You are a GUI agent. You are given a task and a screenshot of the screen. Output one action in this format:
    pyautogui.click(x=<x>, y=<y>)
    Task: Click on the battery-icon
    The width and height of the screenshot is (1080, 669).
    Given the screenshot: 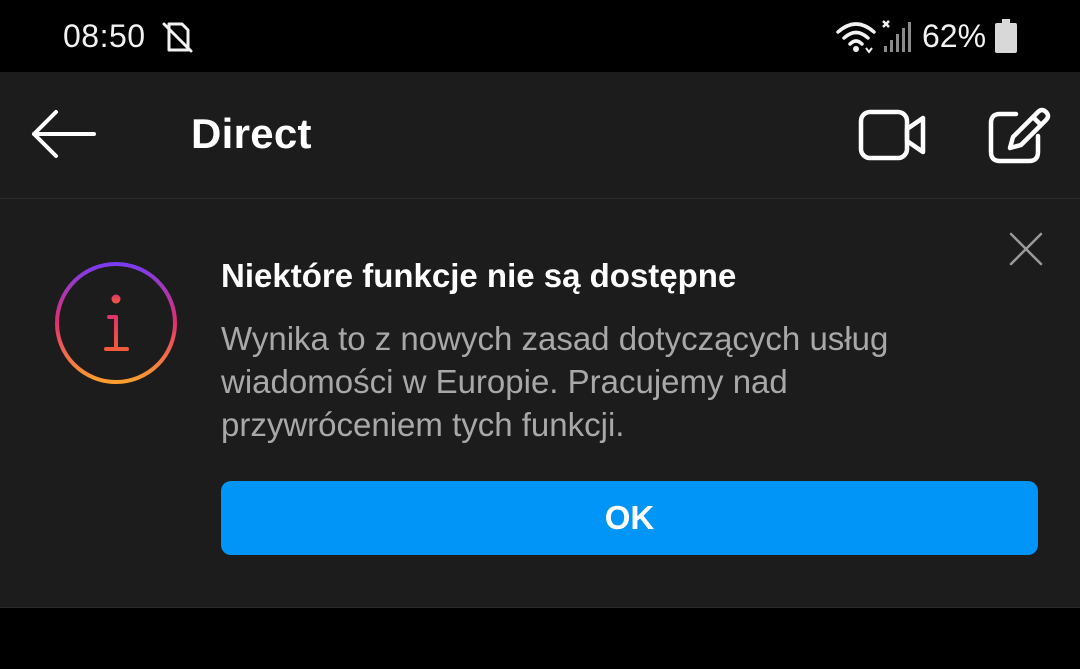 What is the action you would take?
    pyautogui.click(x=1006, y=36)
    